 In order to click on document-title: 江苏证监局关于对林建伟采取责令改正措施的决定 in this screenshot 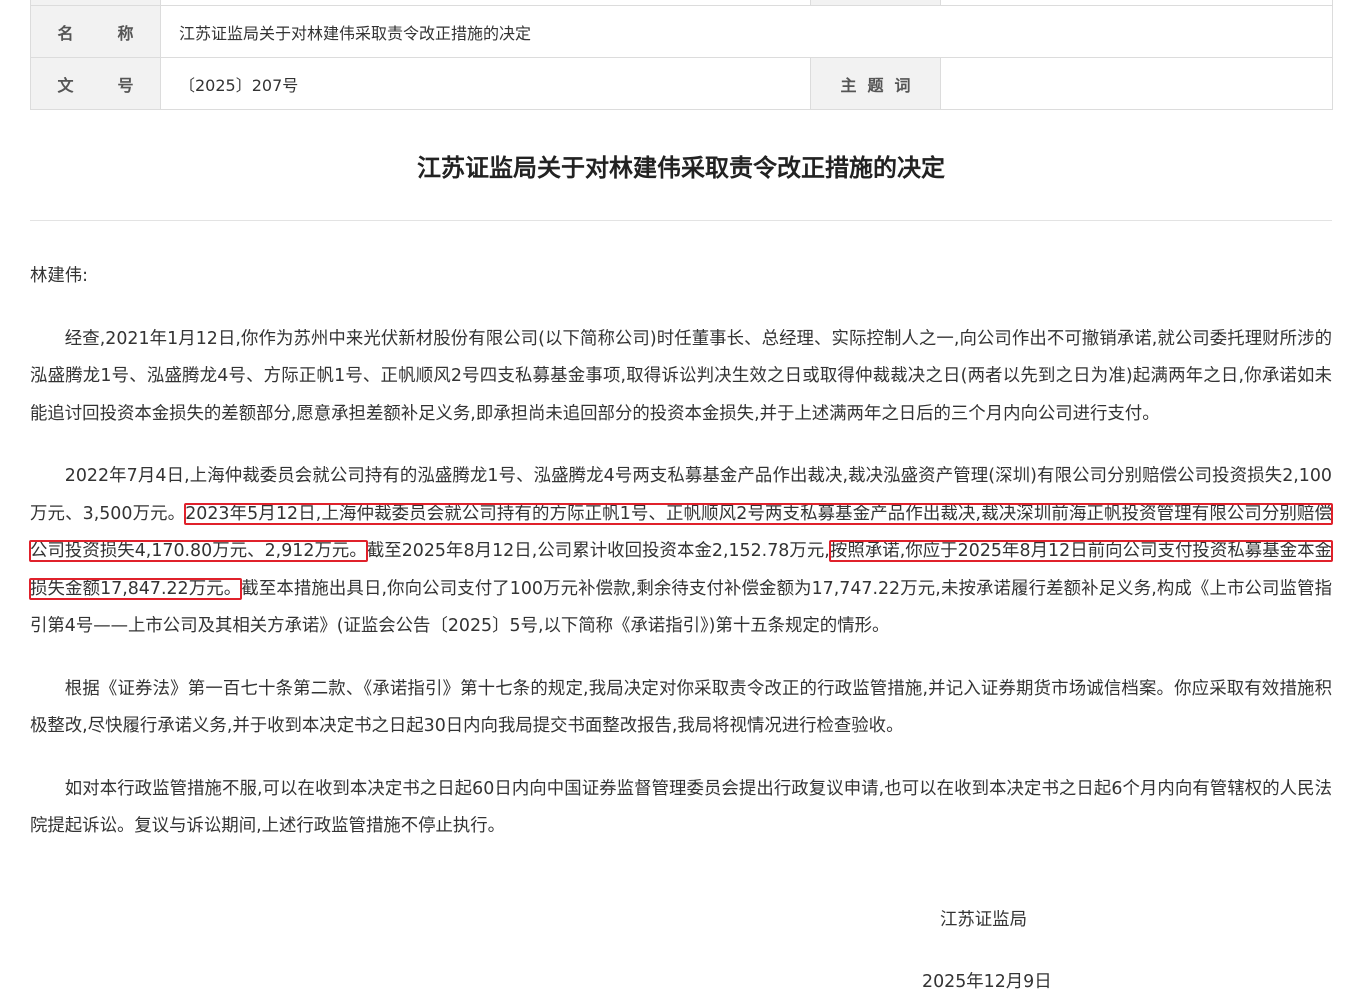, I will do `click(681, 168)`.